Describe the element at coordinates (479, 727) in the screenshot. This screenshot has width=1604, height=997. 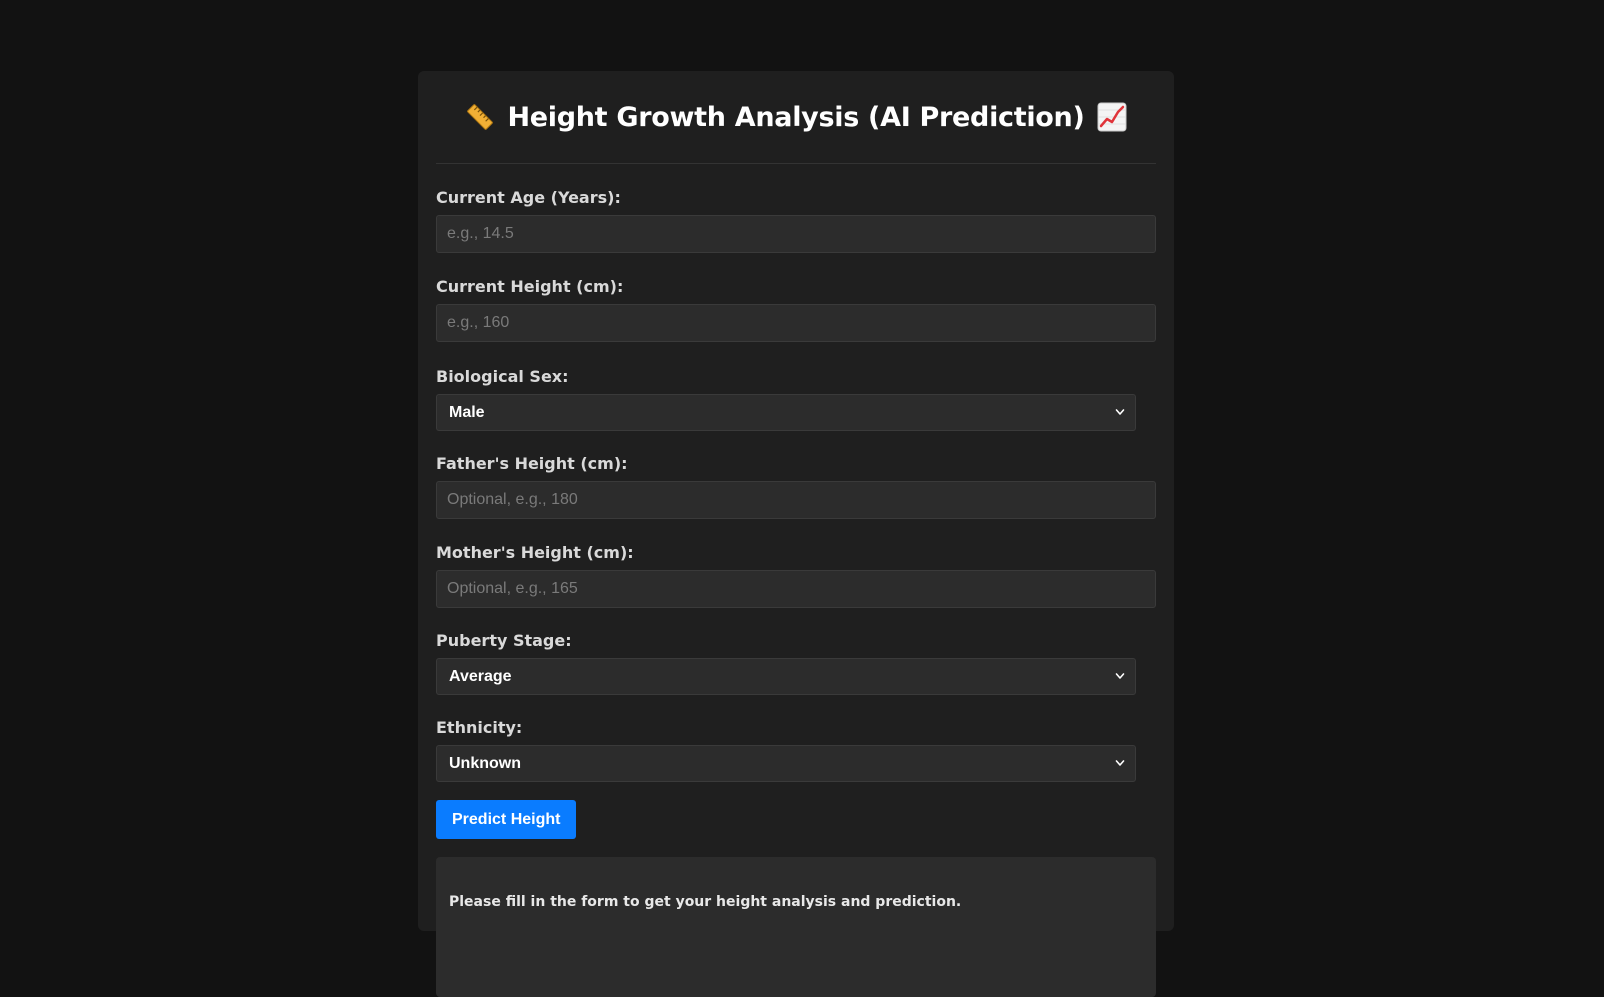
I see `ethnicity-label: Ethnicity:` at that location.